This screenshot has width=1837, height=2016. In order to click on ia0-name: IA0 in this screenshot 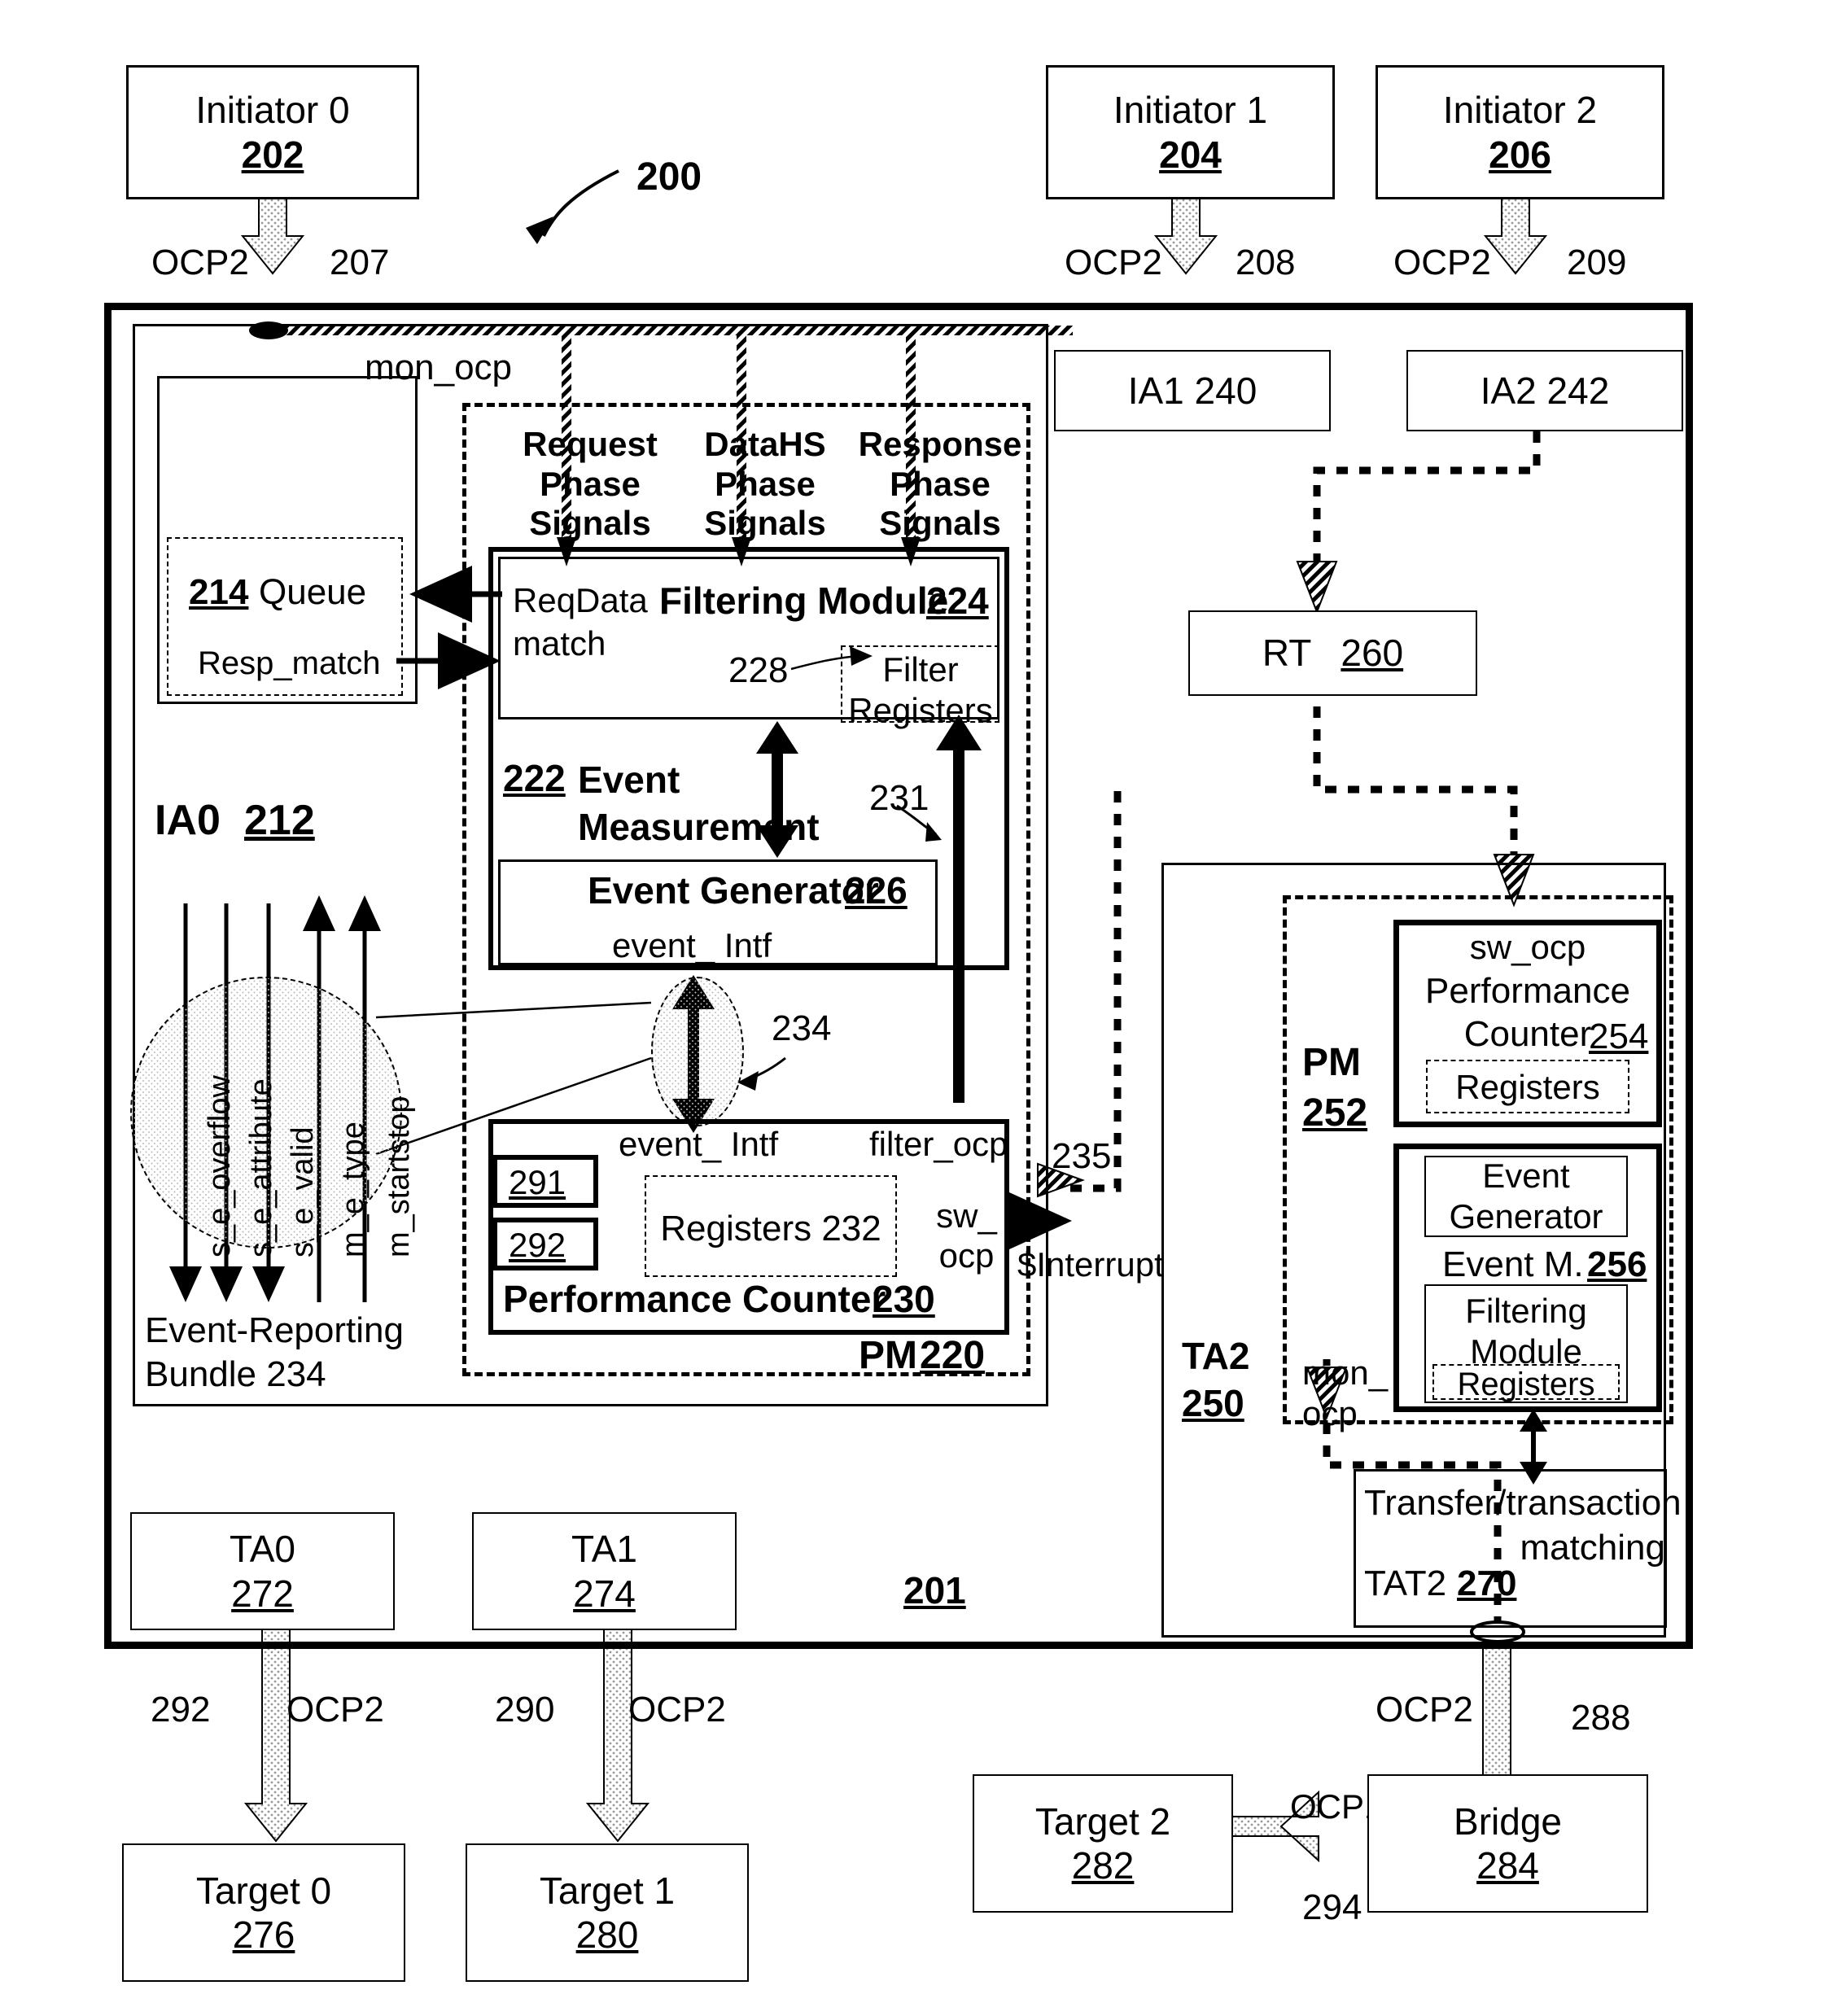, I will do `click(188, 820)`.